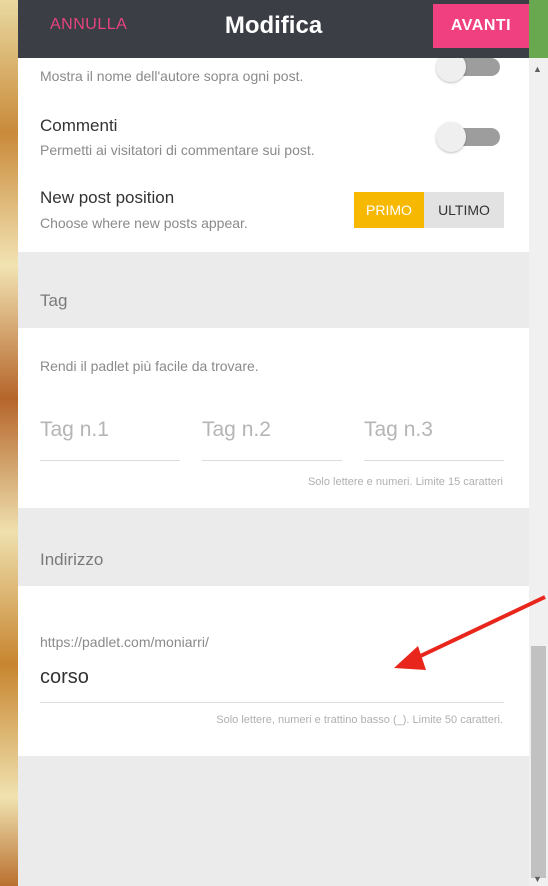  Describe the element at coordinates (478, 628) in the screenshot. I see `arrow-shaft` at that location.